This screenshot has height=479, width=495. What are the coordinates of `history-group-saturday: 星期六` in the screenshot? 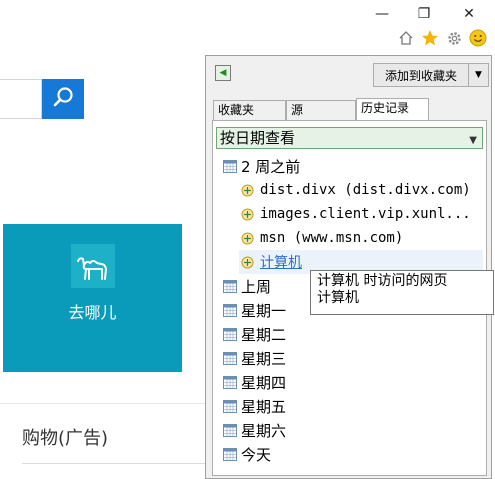 It's located at (254, 430).